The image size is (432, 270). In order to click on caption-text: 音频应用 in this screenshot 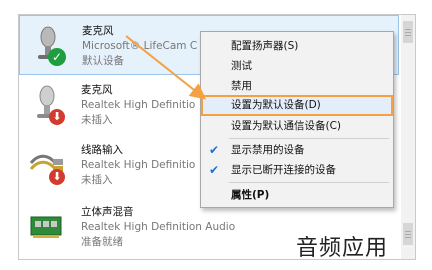, I will do `click(342, 248)`.